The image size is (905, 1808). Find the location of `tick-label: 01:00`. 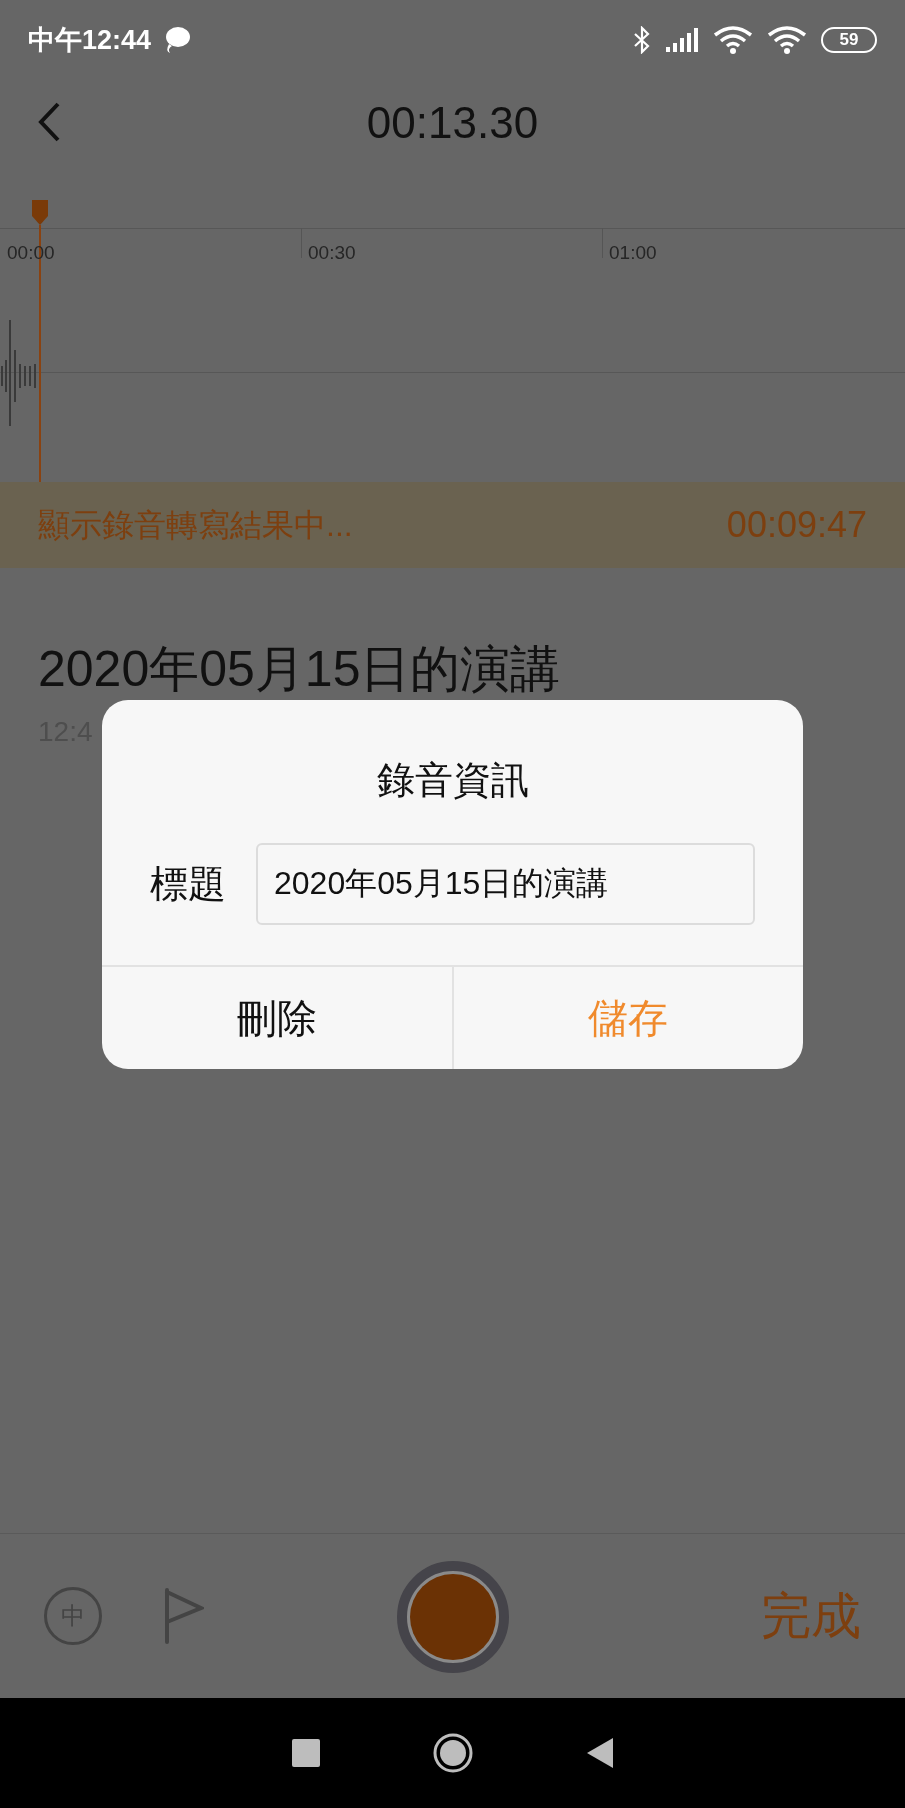

tick-label: 01:00 is located at coordinates (633, 253).